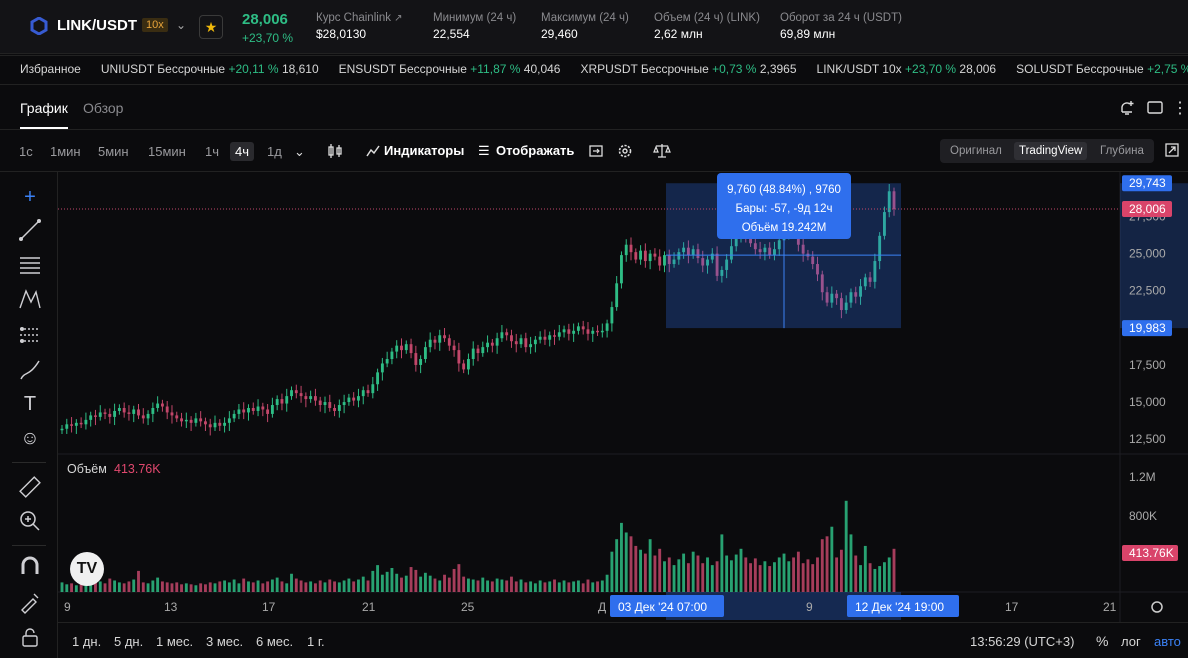  What do you see at coordinates (359, 26) in the screenshot?
I see `stat-chainlink-rate: Курс Chainlink ↗ $28,0130` at bounding box center [359, 26].